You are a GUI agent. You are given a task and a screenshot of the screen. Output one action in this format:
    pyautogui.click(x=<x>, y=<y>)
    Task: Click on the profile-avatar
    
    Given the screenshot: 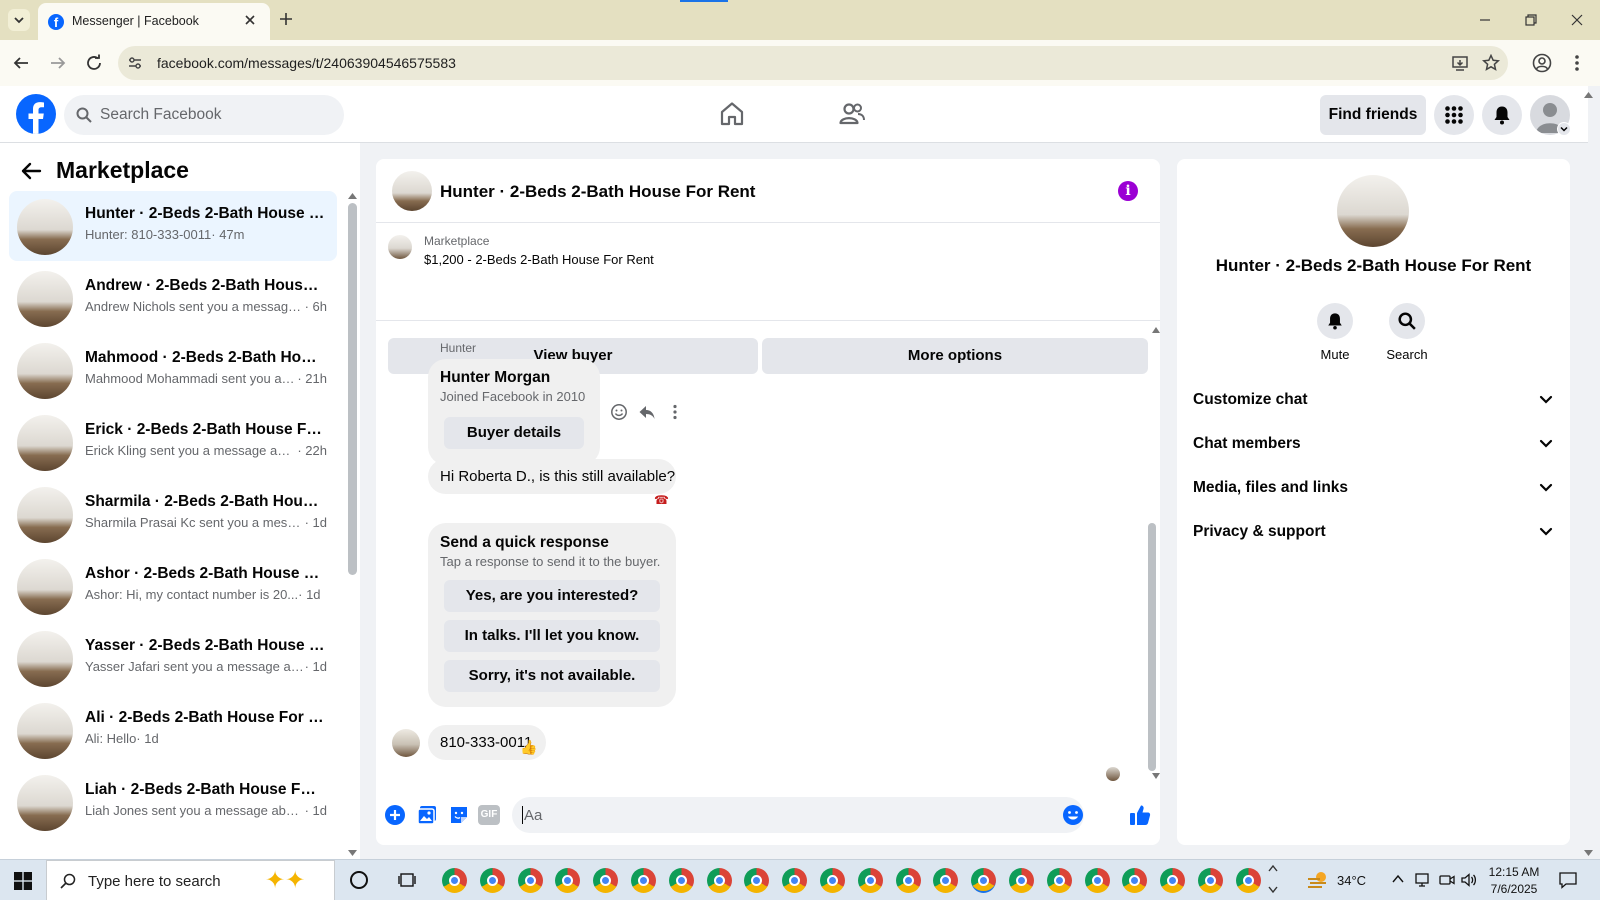 What is the action you would take?
    pyautogui.click(x=1373, y=211)
    